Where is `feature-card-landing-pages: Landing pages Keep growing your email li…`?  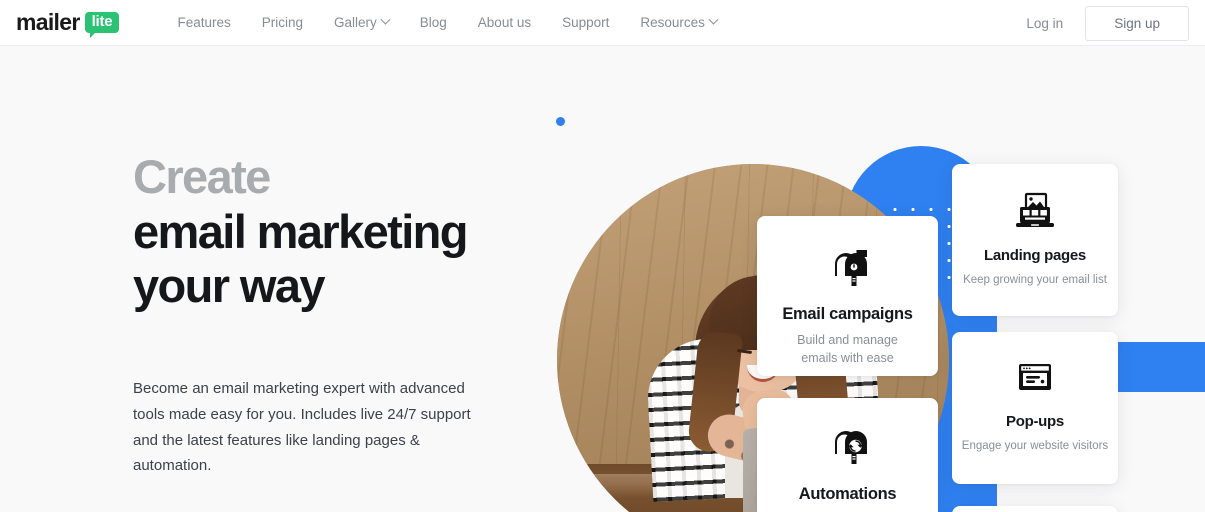
feature-card-landing-pages: Landing pages Keep growing your email li… is located at coordinates (1035, 240).